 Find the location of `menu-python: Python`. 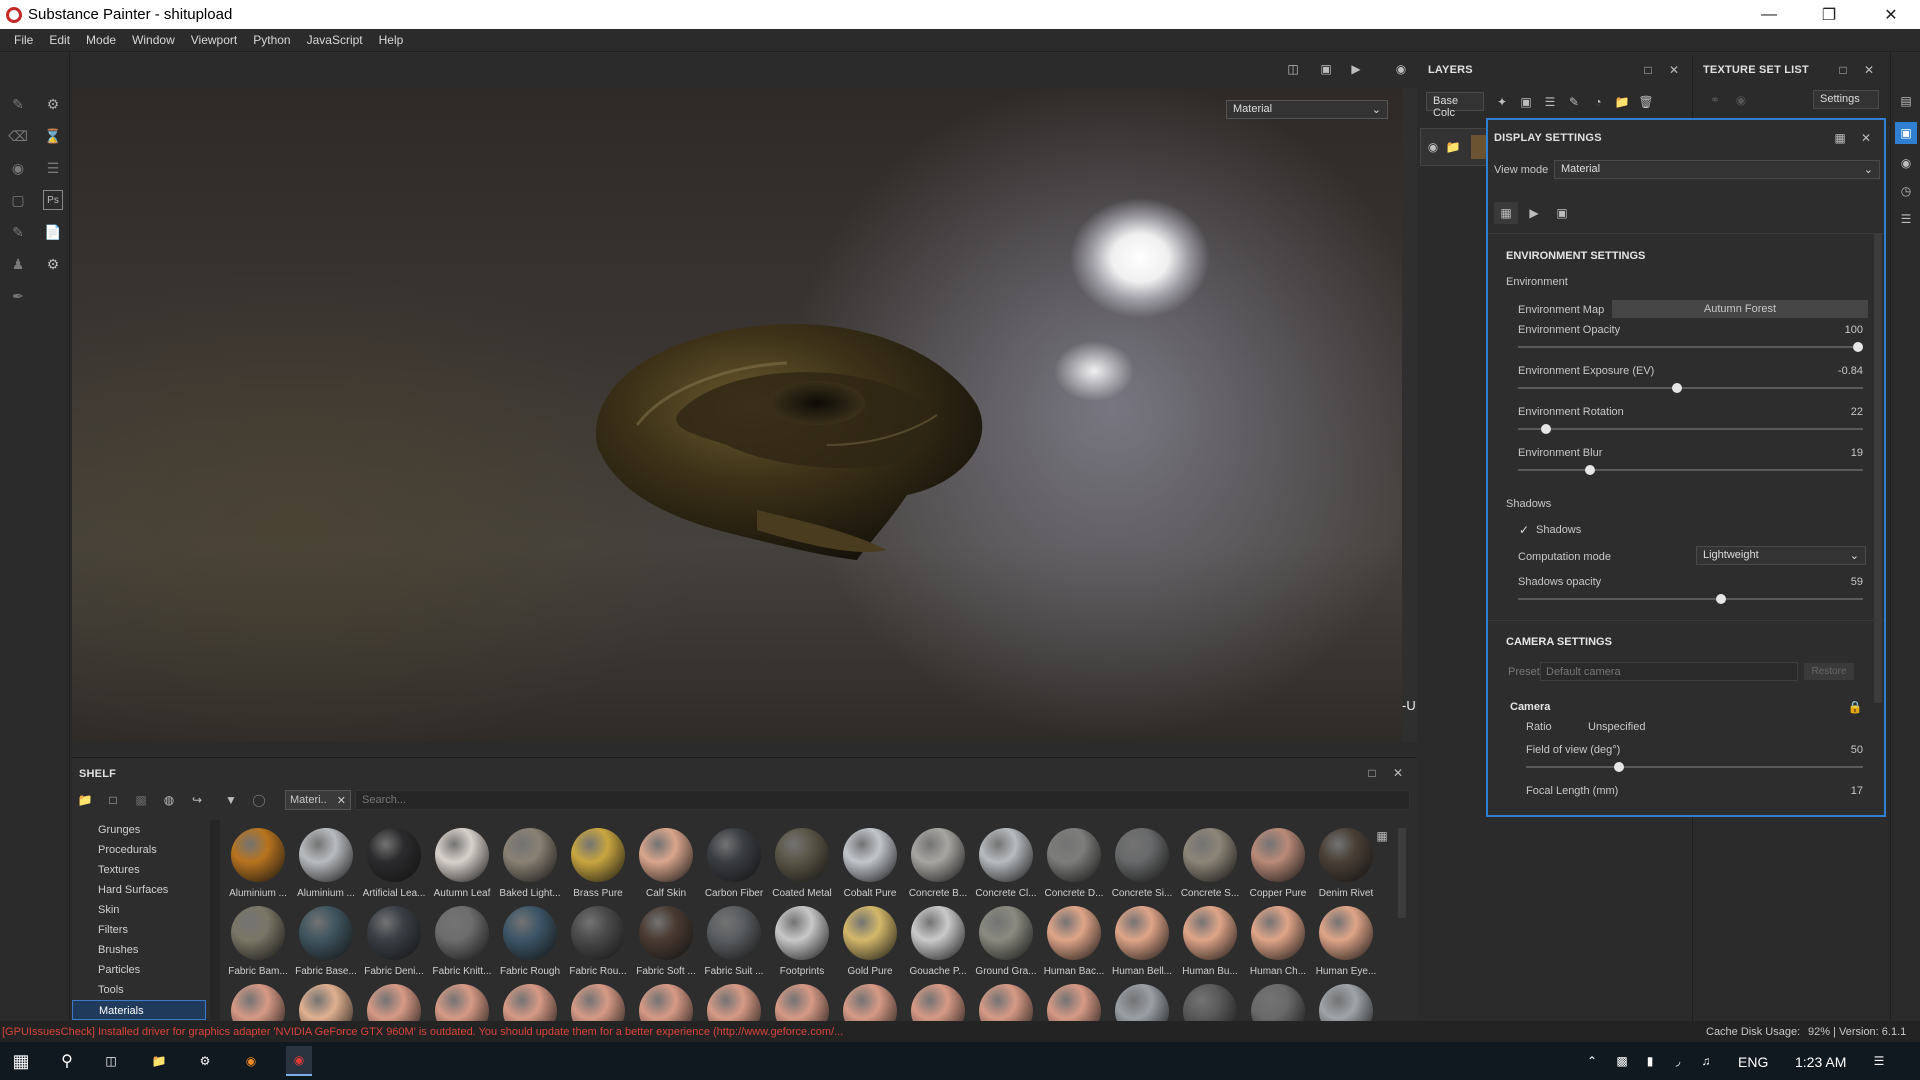

menu-python: Python is located at coordinates (271, 40).